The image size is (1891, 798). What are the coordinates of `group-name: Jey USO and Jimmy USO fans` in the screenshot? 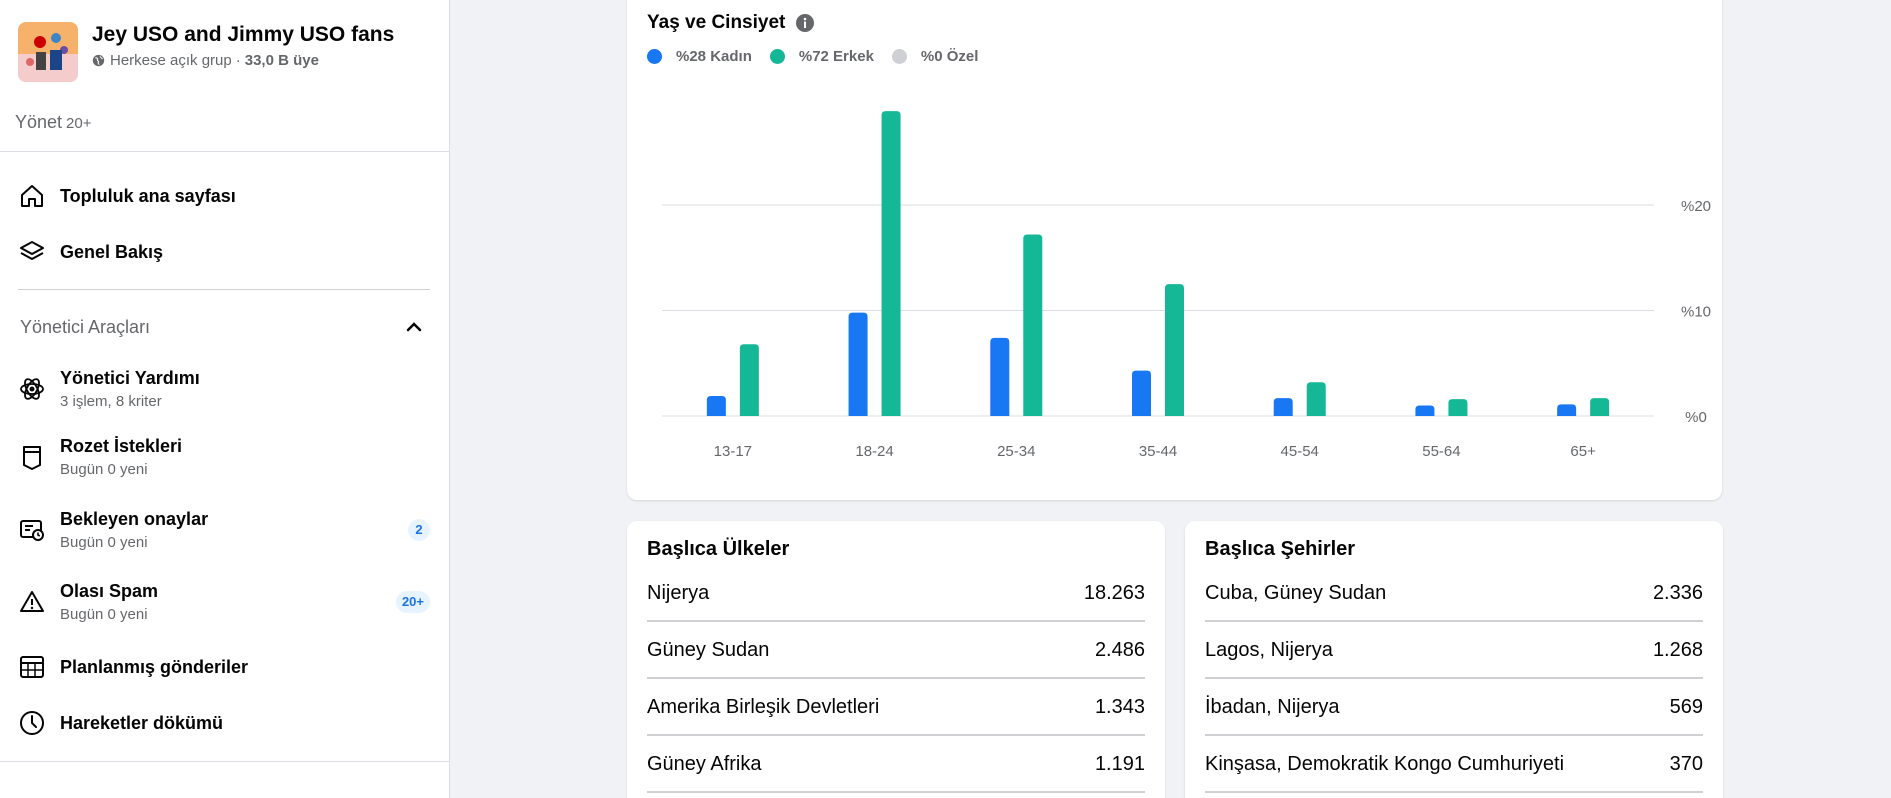 It's located at (243, 35).